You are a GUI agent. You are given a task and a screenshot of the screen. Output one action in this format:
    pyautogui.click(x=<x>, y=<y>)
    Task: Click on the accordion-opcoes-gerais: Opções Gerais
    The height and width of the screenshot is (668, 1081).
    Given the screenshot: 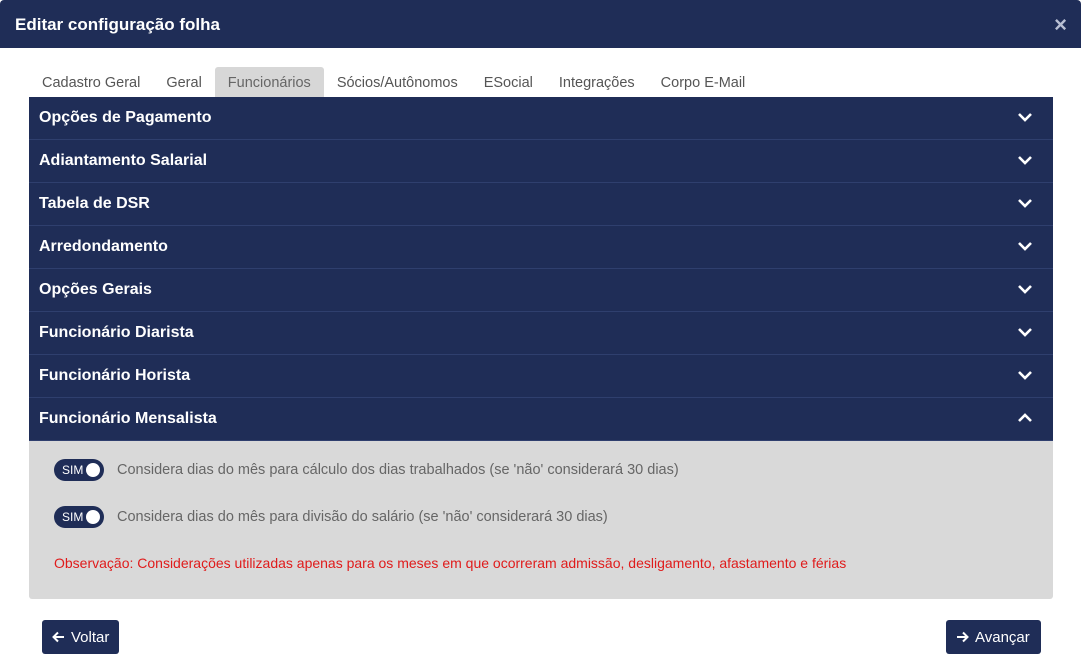 What is the action you would take?
    pyautogui.click(x=541, y=290)
    